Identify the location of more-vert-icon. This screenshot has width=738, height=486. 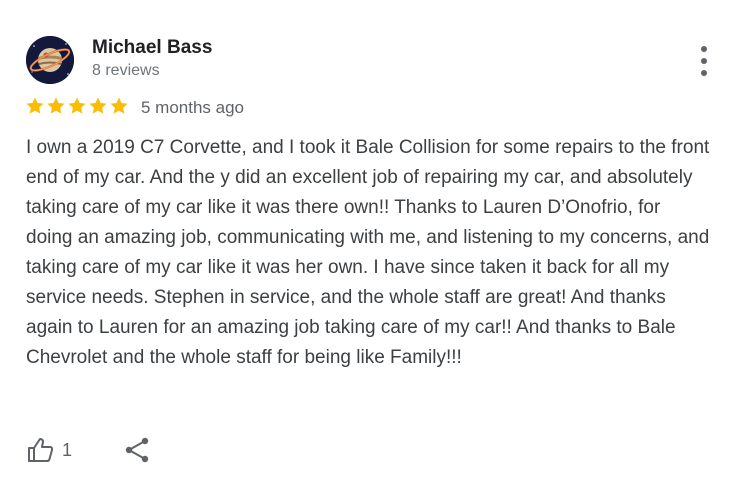
(704, 49).